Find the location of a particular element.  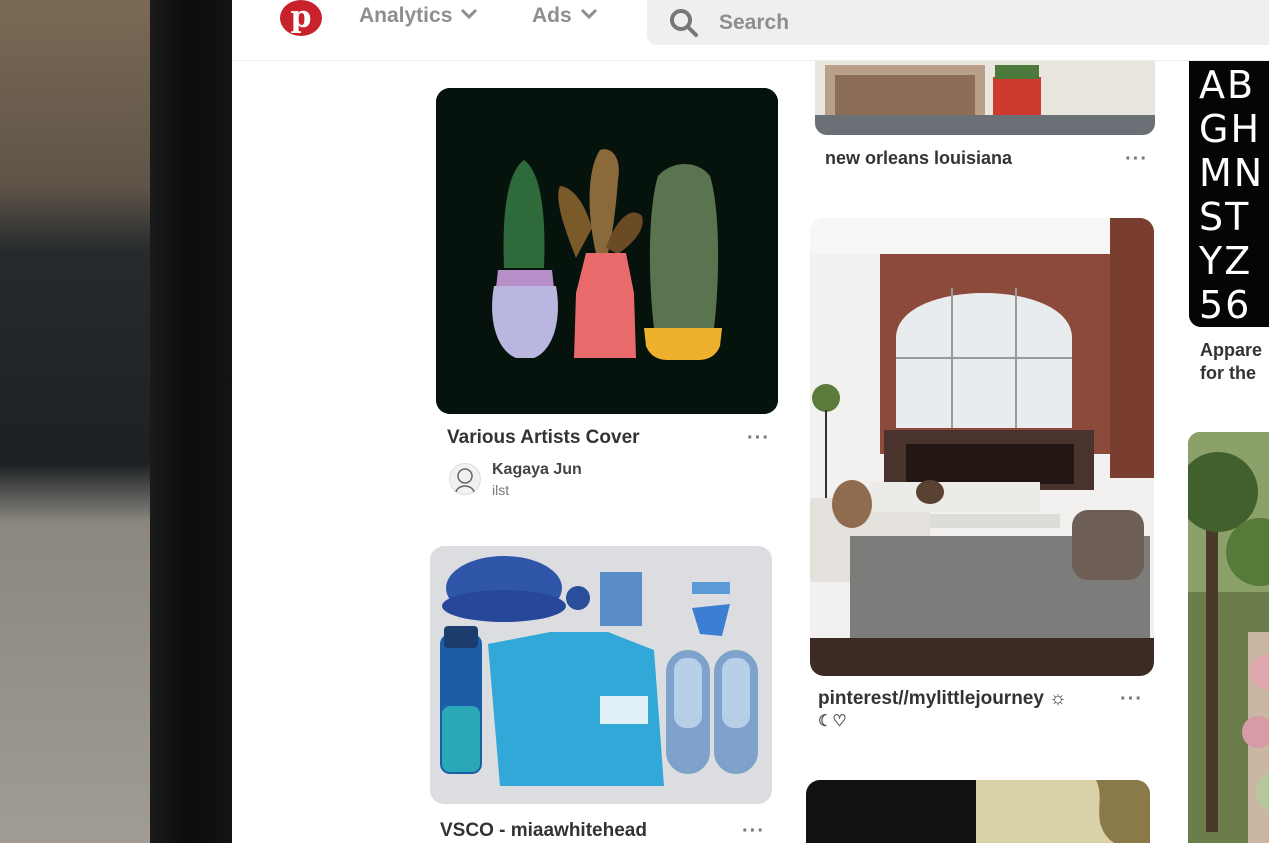

search-bar is located at coordinates (958, 22).